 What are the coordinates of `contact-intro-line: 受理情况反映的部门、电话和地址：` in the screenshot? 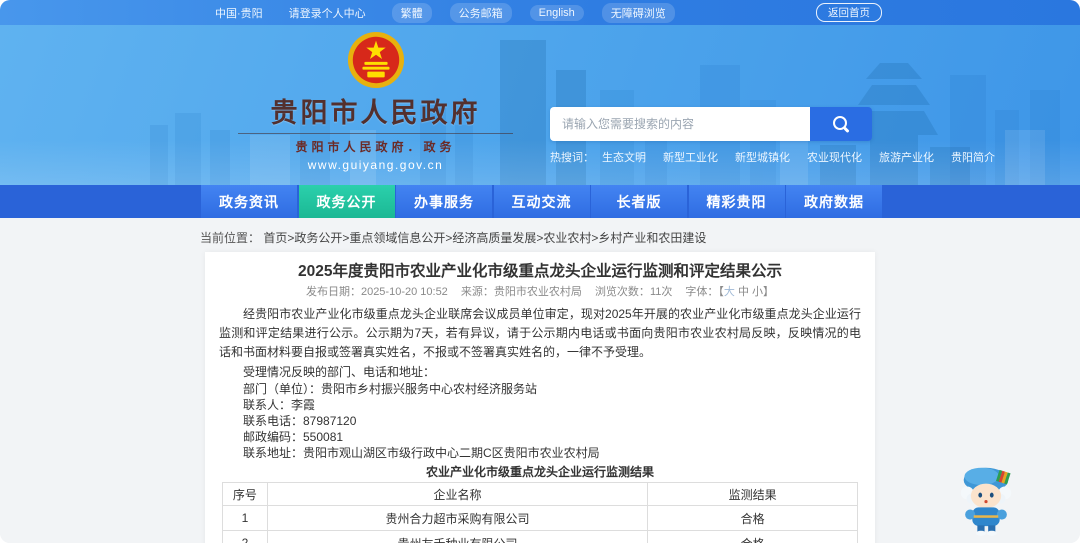 It's located at (339, 372).